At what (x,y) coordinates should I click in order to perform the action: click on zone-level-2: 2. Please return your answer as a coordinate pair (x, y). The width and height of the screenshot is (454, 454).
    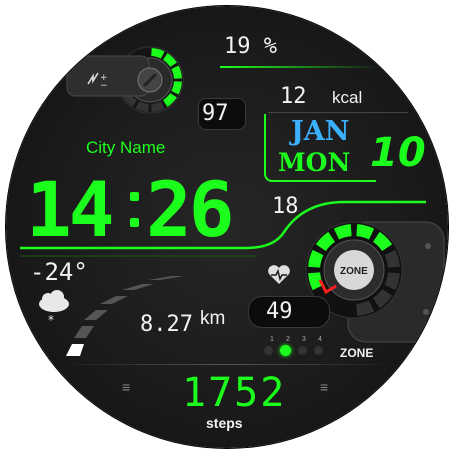
    Looking at the image, I should click on (288, 339).